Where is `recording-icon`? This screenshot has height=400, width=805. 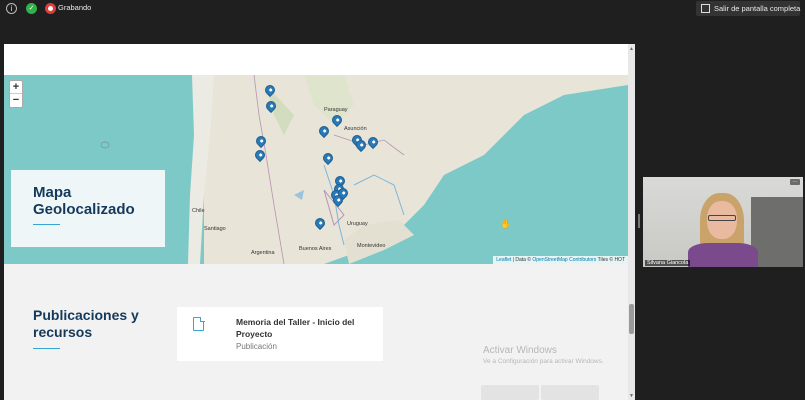
recording-icon is located at coordinates (50, 8).